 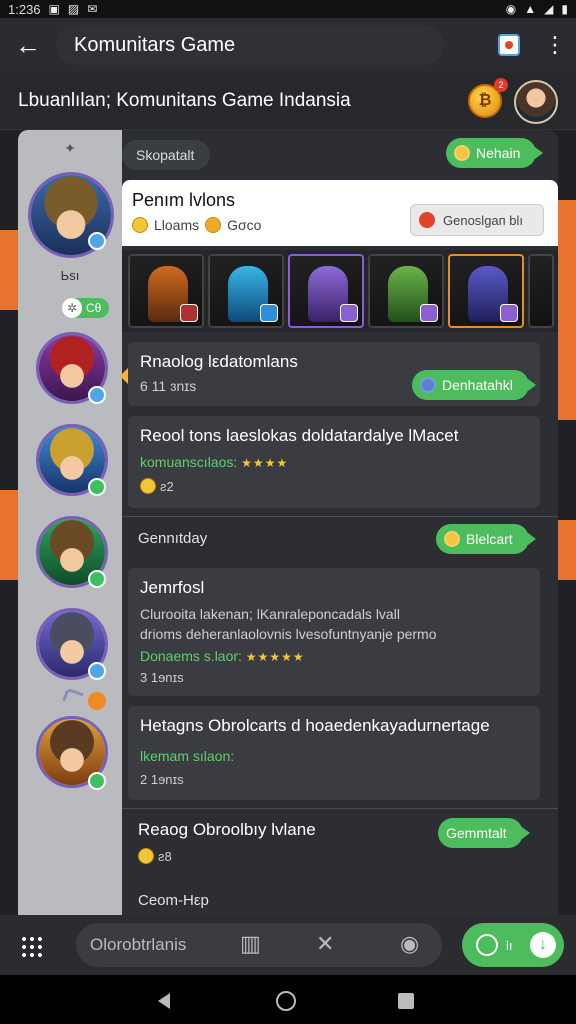 I want to click on system-nav-bar, so click(x=288, y=999).